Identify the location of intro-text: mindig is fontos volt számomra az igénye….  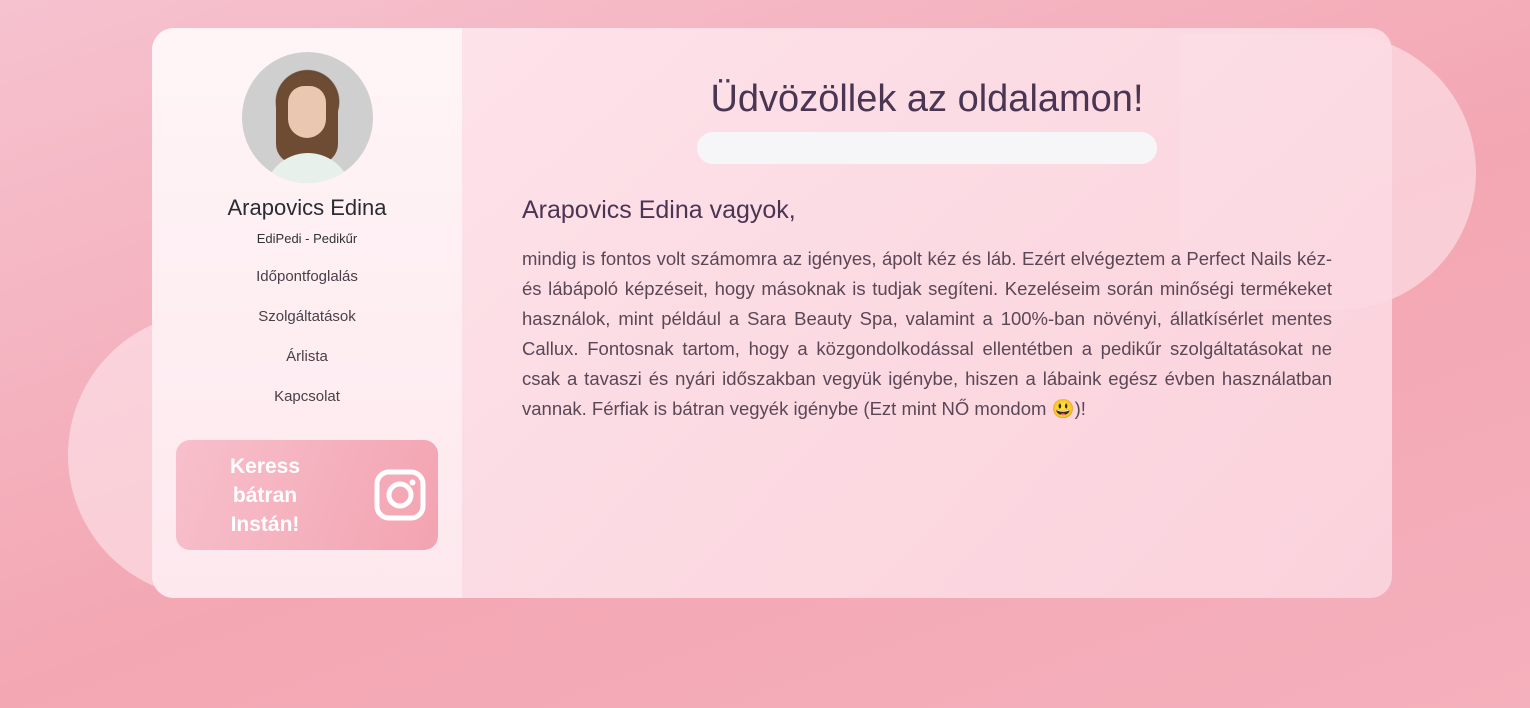
(927, 333).